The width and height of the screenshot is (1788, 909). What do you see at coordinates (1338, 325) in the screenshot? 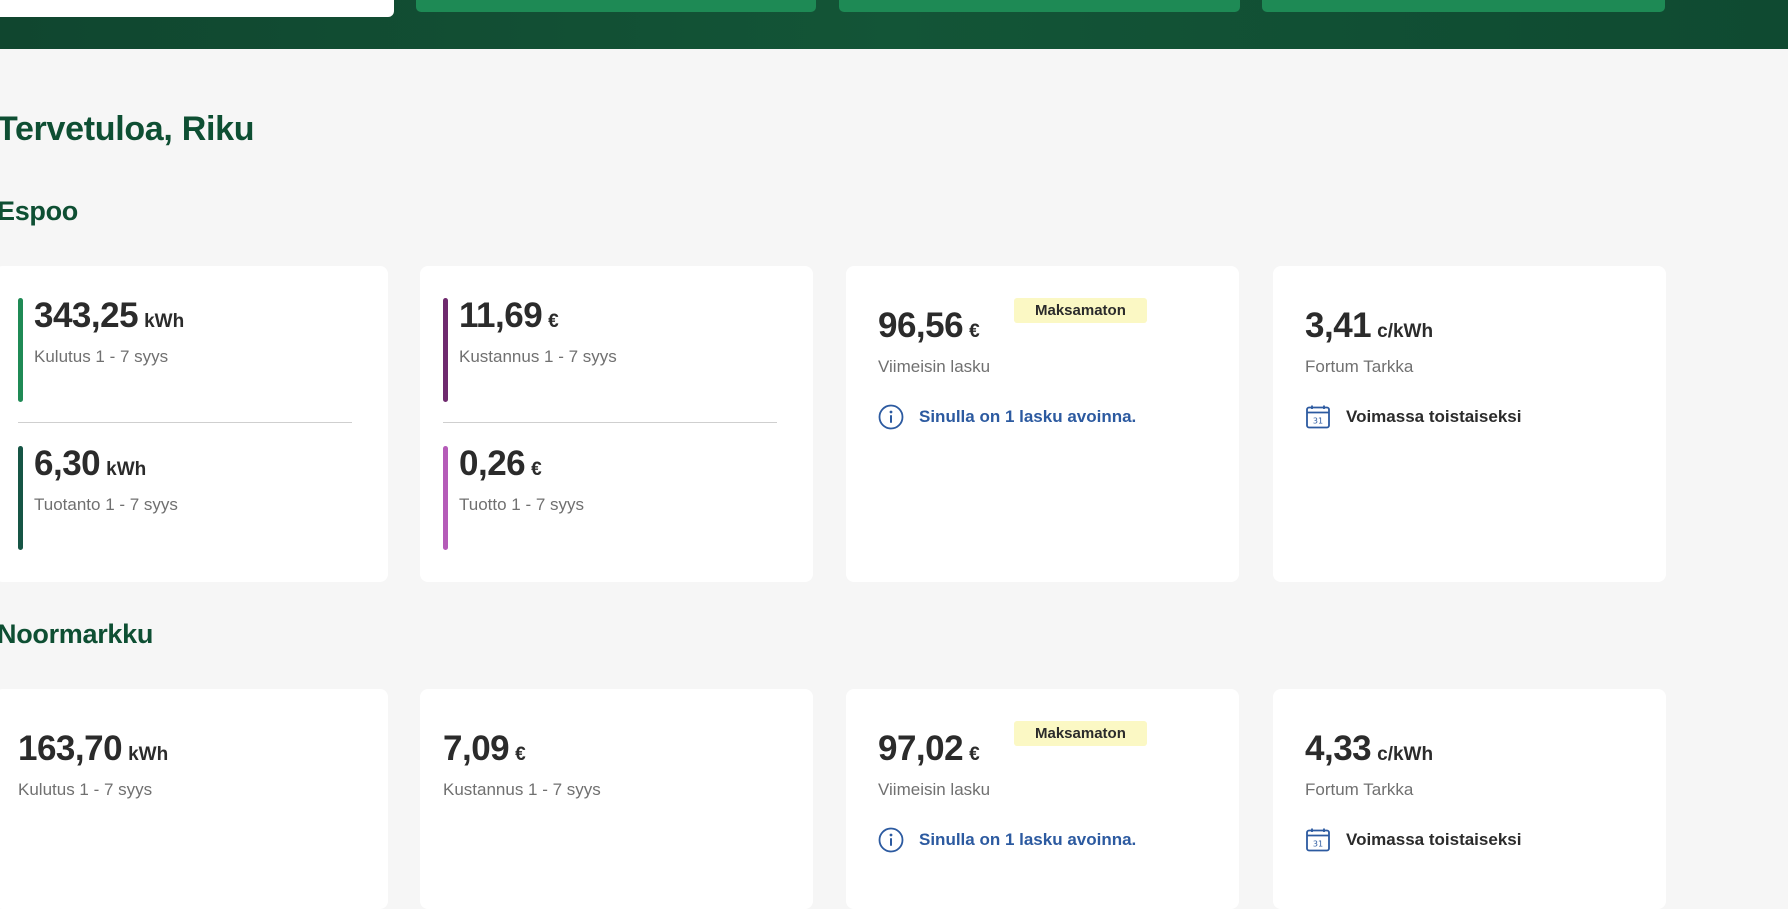
I see `contract-price-value: 3,41` at bounding box center [1338, 325].